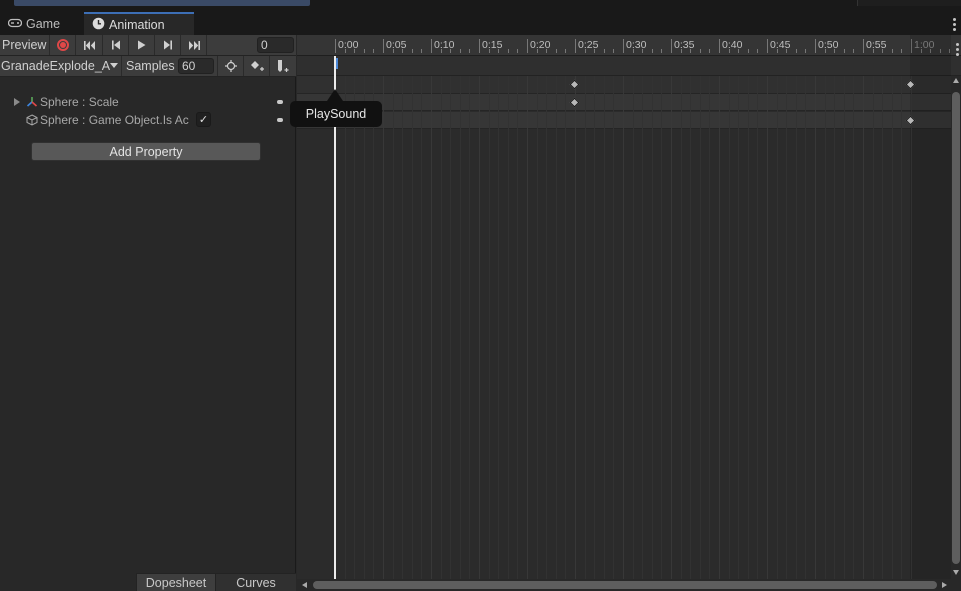 The image size is (961, 591). I want to click on previous-keyframe-button, so click(116, 45).